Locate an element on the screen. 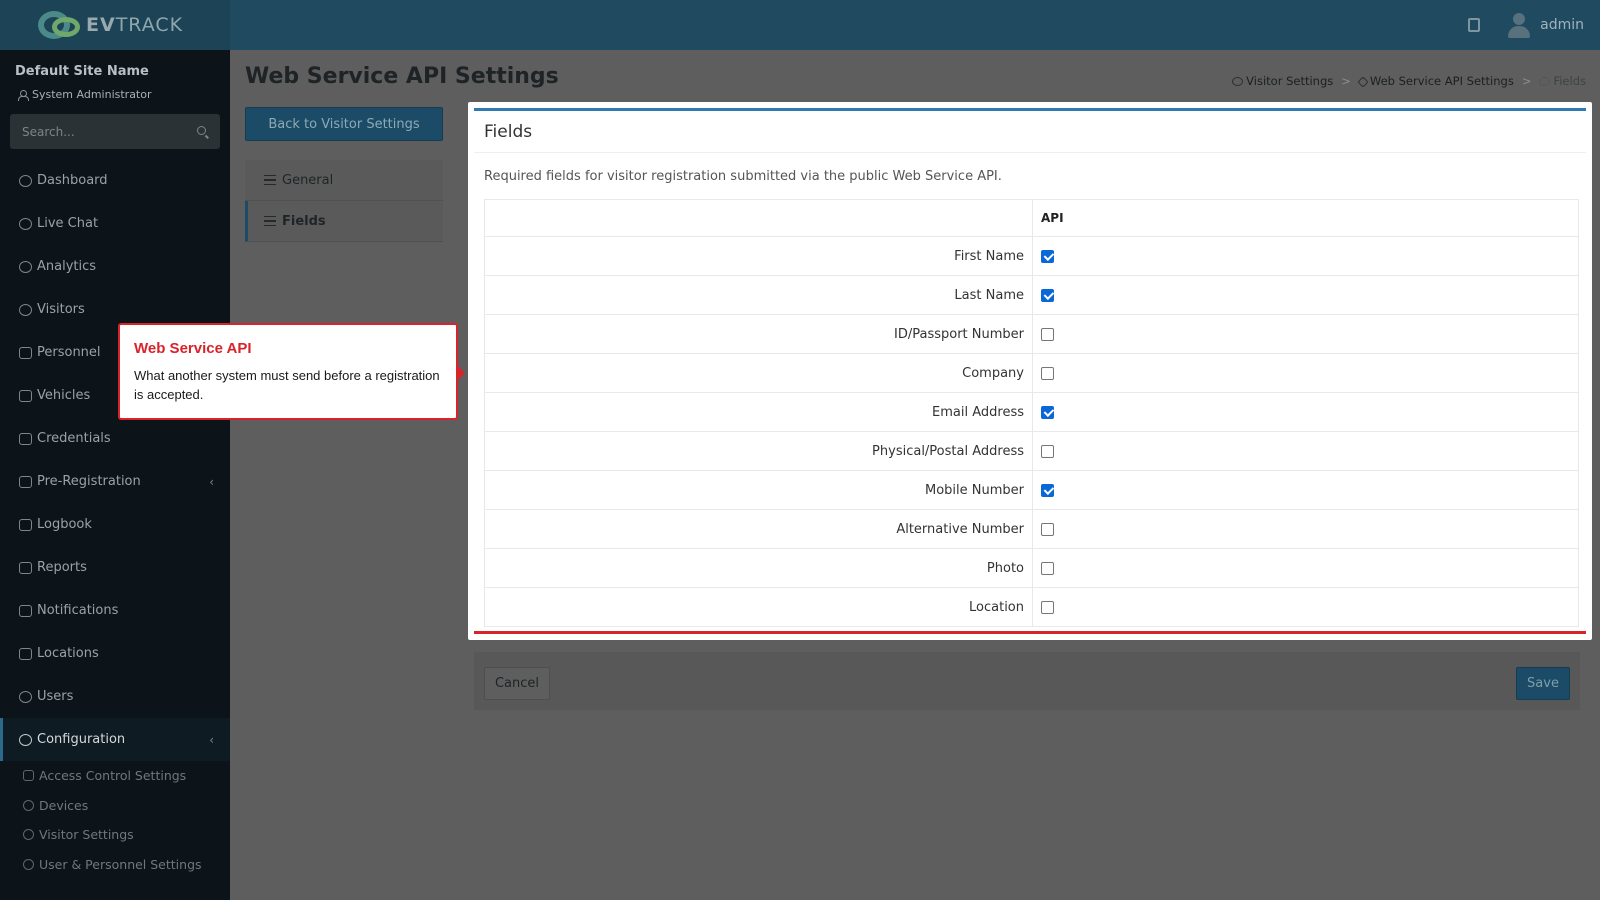  chart-icon is located at coordinates (25, 567).